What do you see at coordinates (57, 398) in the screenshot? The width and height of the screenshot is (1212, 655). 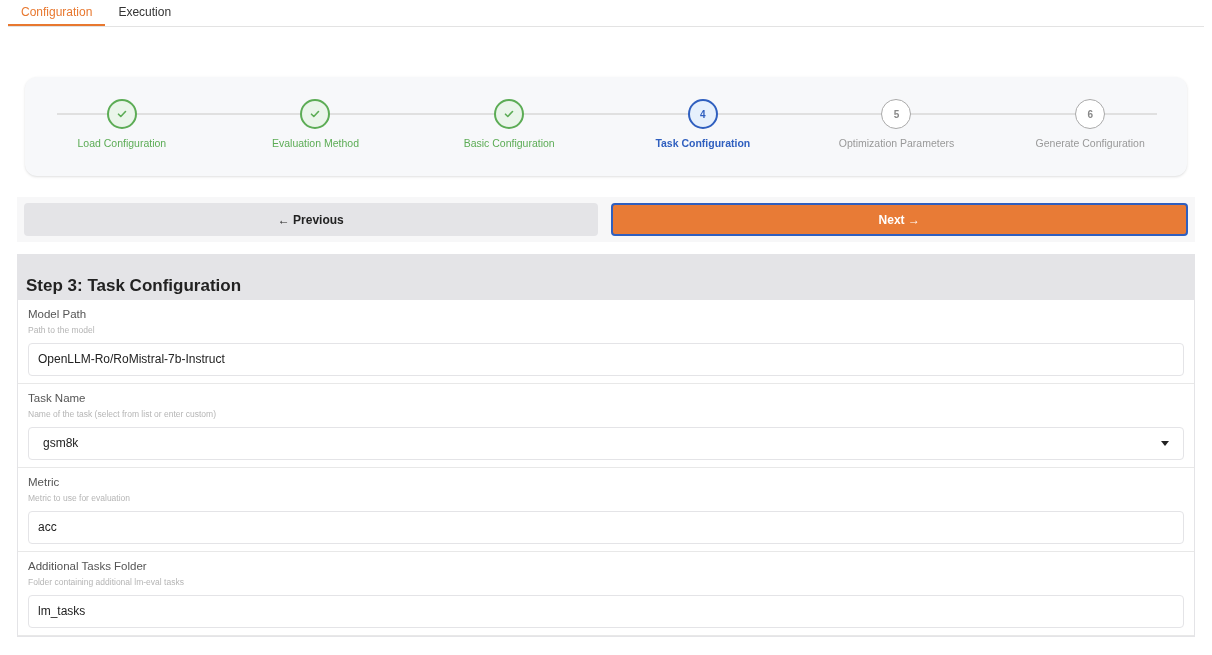 I see `field-label: Task Name` at bounding box center [57, 398].